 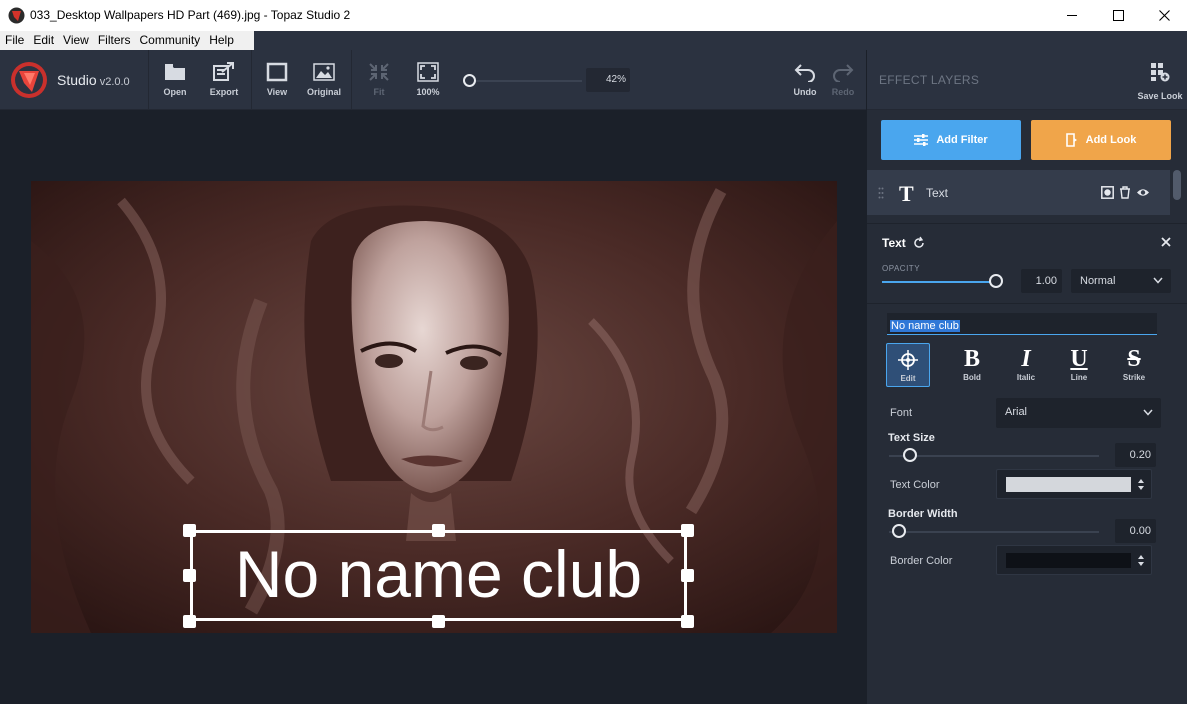 I want to click on border-color-picker, so click(x=1074, y=560).